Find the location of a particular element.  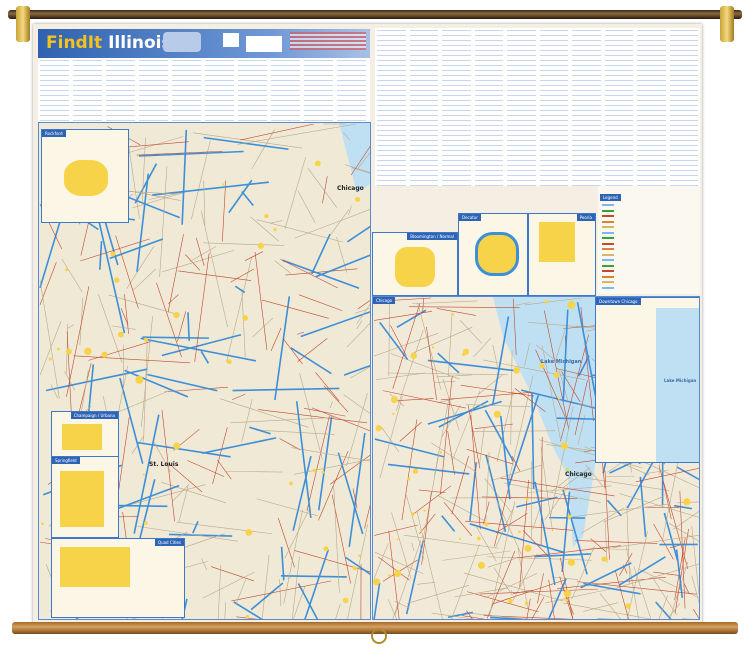

lake-michigan is located at coordinates (544, 422).